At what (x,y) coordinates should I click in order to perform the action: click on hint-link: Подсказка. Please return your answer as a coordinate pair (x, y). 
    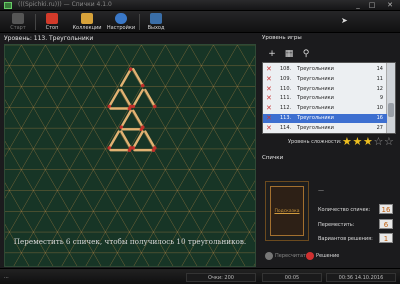
    Looking at the image, I should click on (287, 211).